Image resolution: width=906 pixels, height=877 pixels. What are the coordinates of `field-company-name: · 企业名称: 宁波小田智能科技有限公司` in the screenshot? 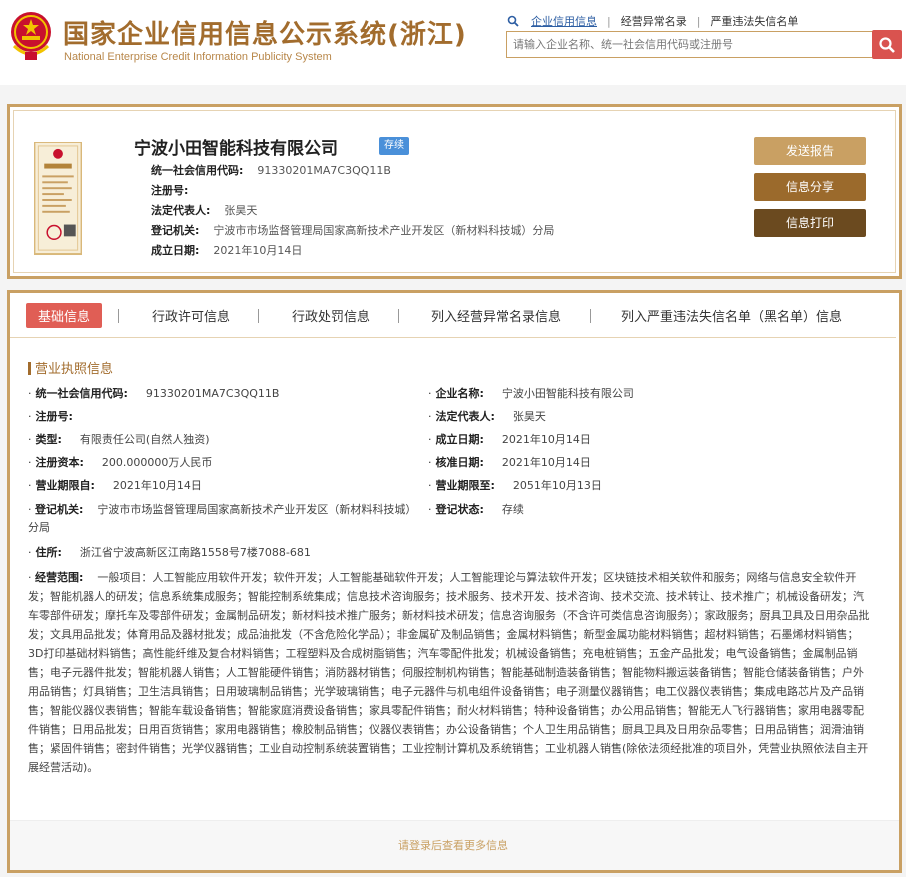 It's located at (531, 393).